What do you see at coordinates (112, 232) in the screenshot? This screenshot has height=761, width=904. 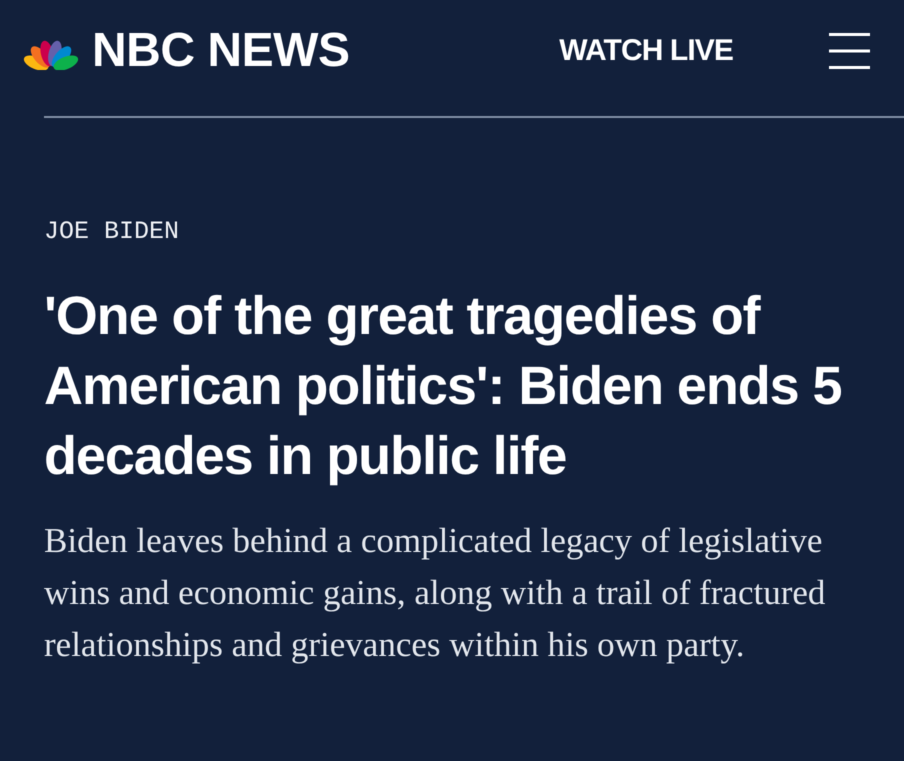 I see `category-label: JOE BIDEN` at bounding box center [112, 232].